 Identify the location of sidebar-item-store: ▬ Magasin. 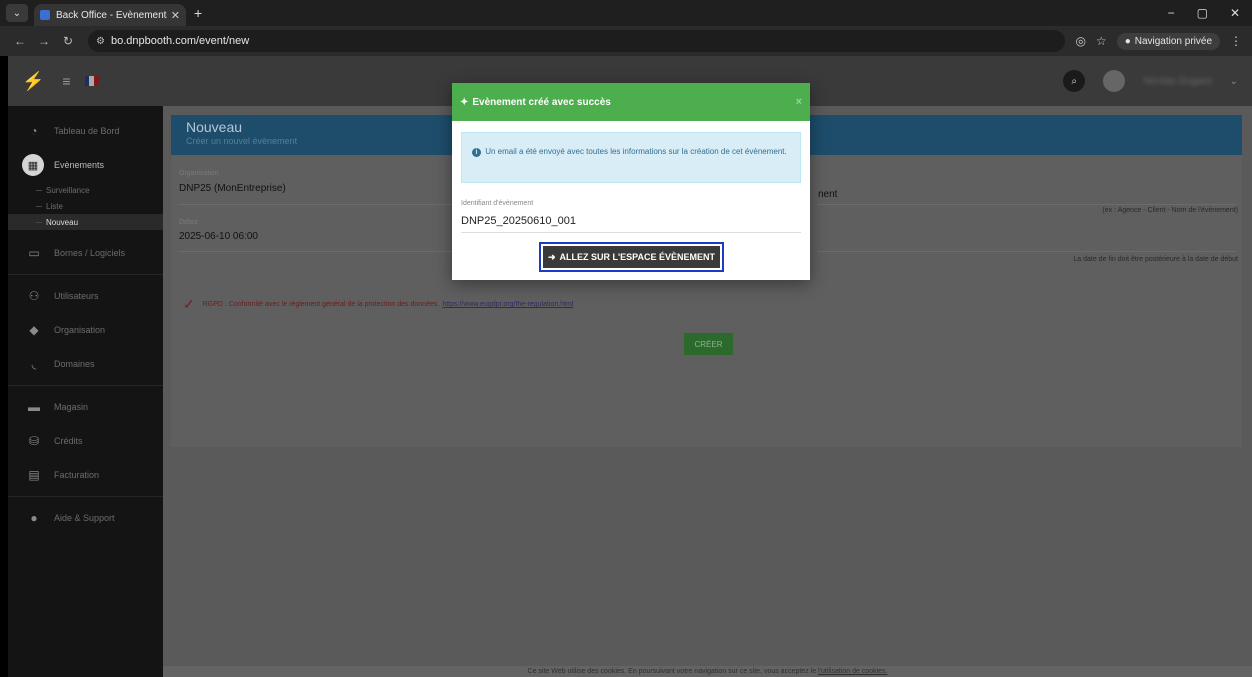
(85, 407).